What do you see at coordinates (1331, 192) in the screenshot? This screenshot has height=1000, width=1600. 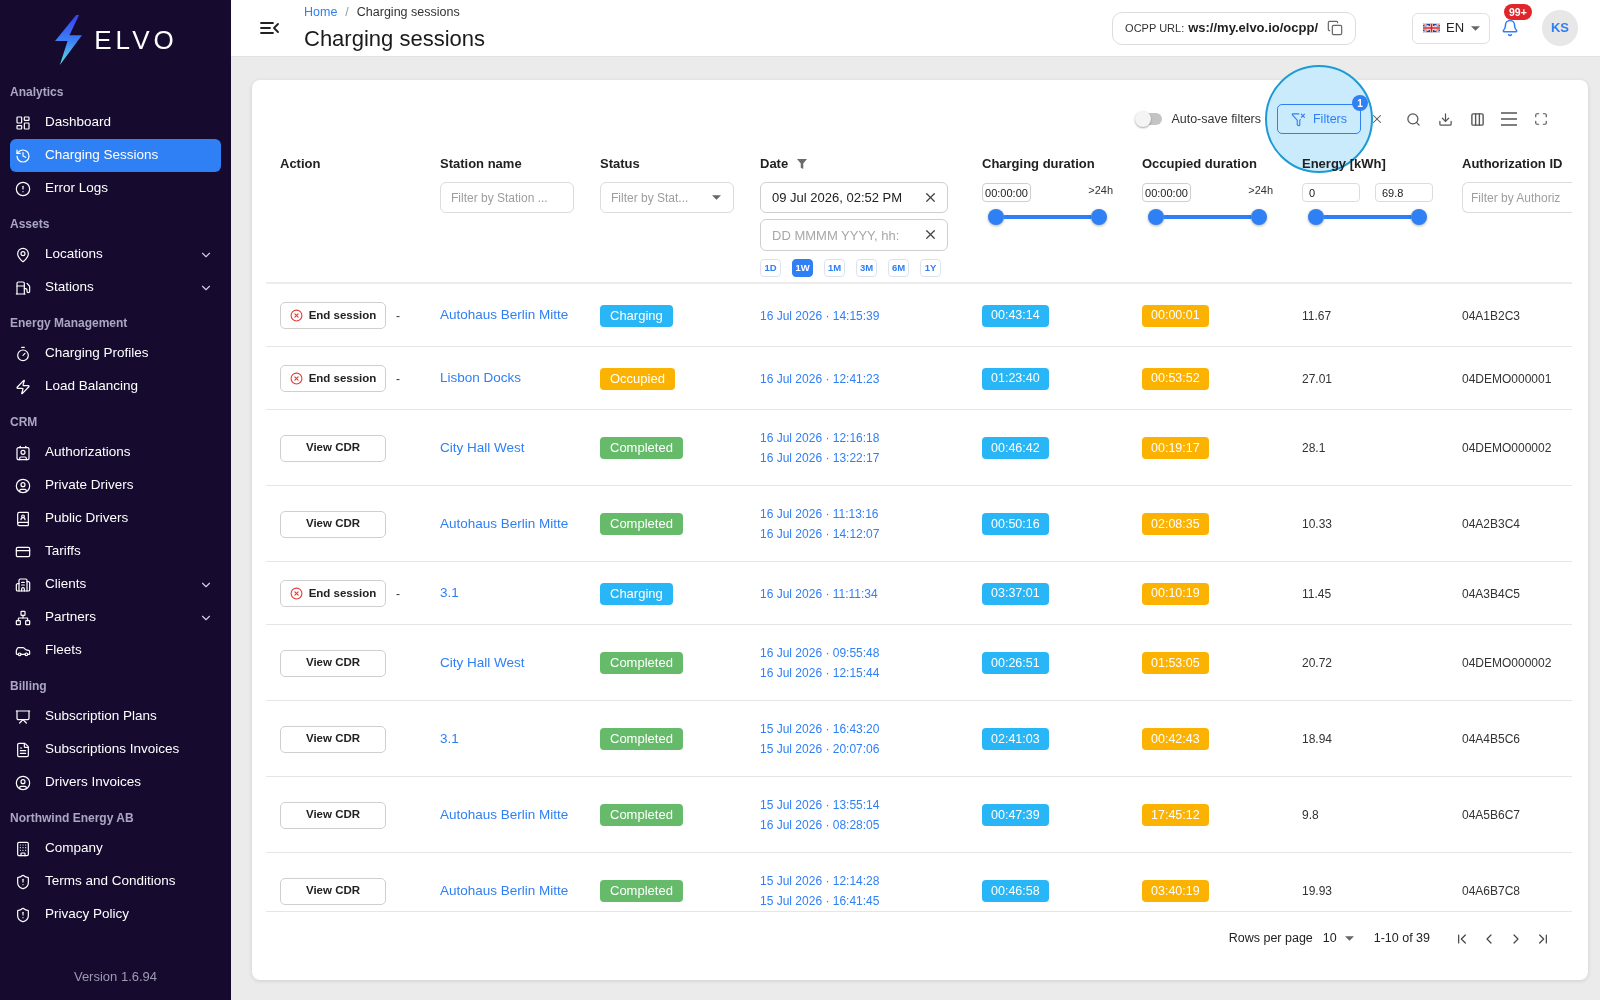 I see `energy-min-input: 0` at bounding box center [1331, 192].